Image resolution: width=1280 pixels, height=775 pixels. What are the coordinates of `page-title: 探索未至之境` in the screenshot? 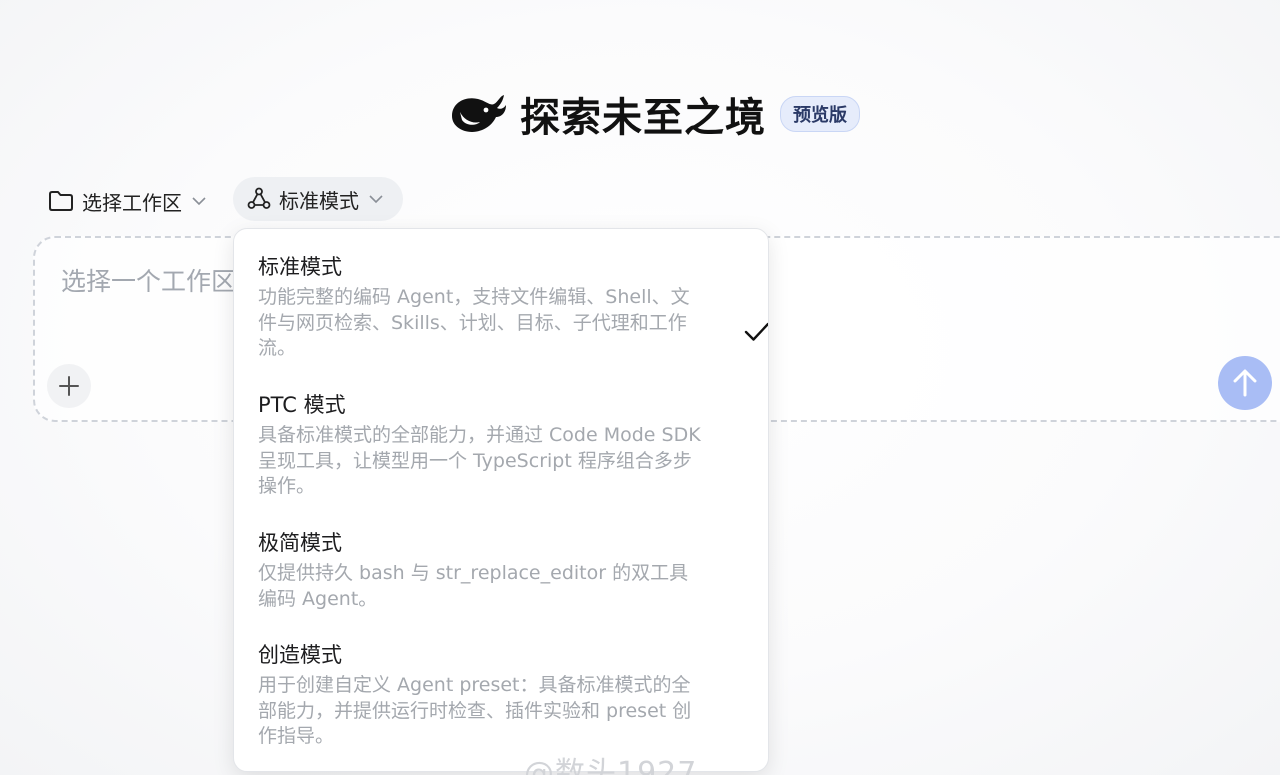 It's located at (643, 118).